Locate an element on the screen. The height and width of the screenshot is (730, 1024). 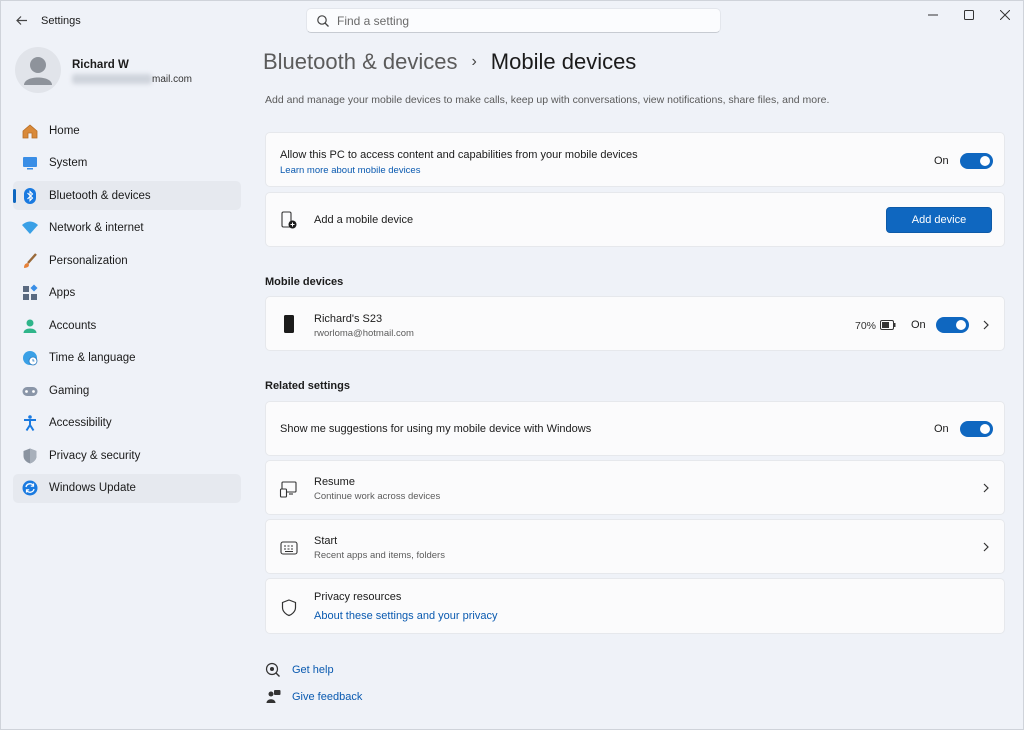
sidebar-item-home: Home is located at coordinates (127, 130).